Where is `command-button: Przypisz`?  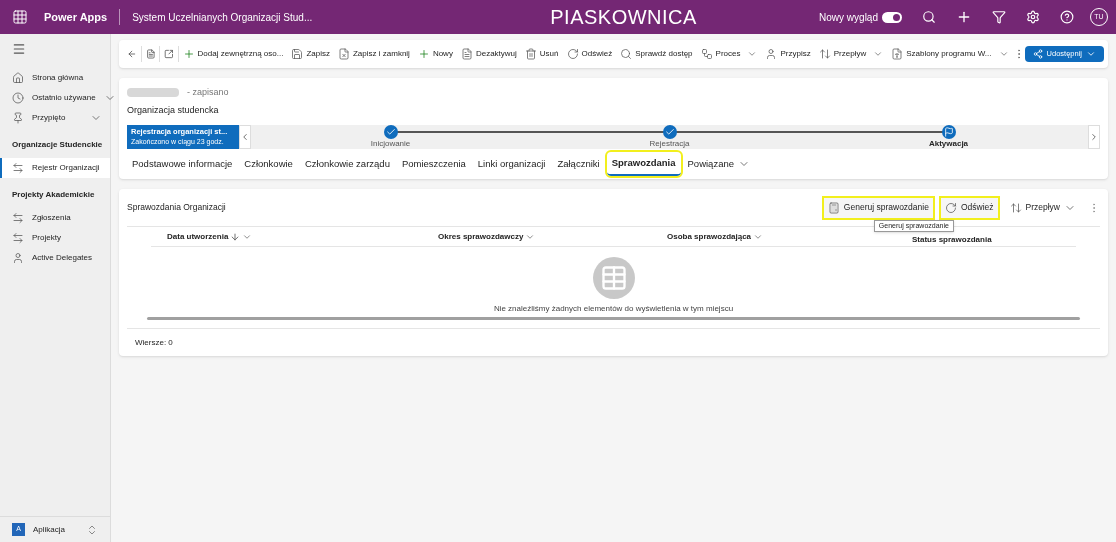
command-button: Przypisz is located at coordinates (788, 54).